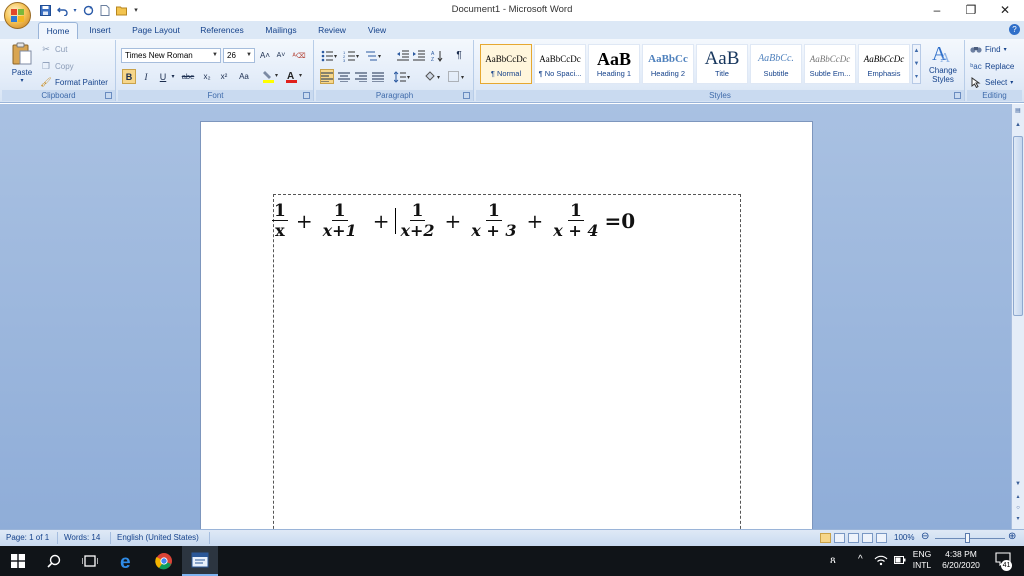 The height and width of the screenshot is (576, 1024). Describe the element at coordinates (224, 76) in the screenshot. I see `superscript-button: x²` at that location.